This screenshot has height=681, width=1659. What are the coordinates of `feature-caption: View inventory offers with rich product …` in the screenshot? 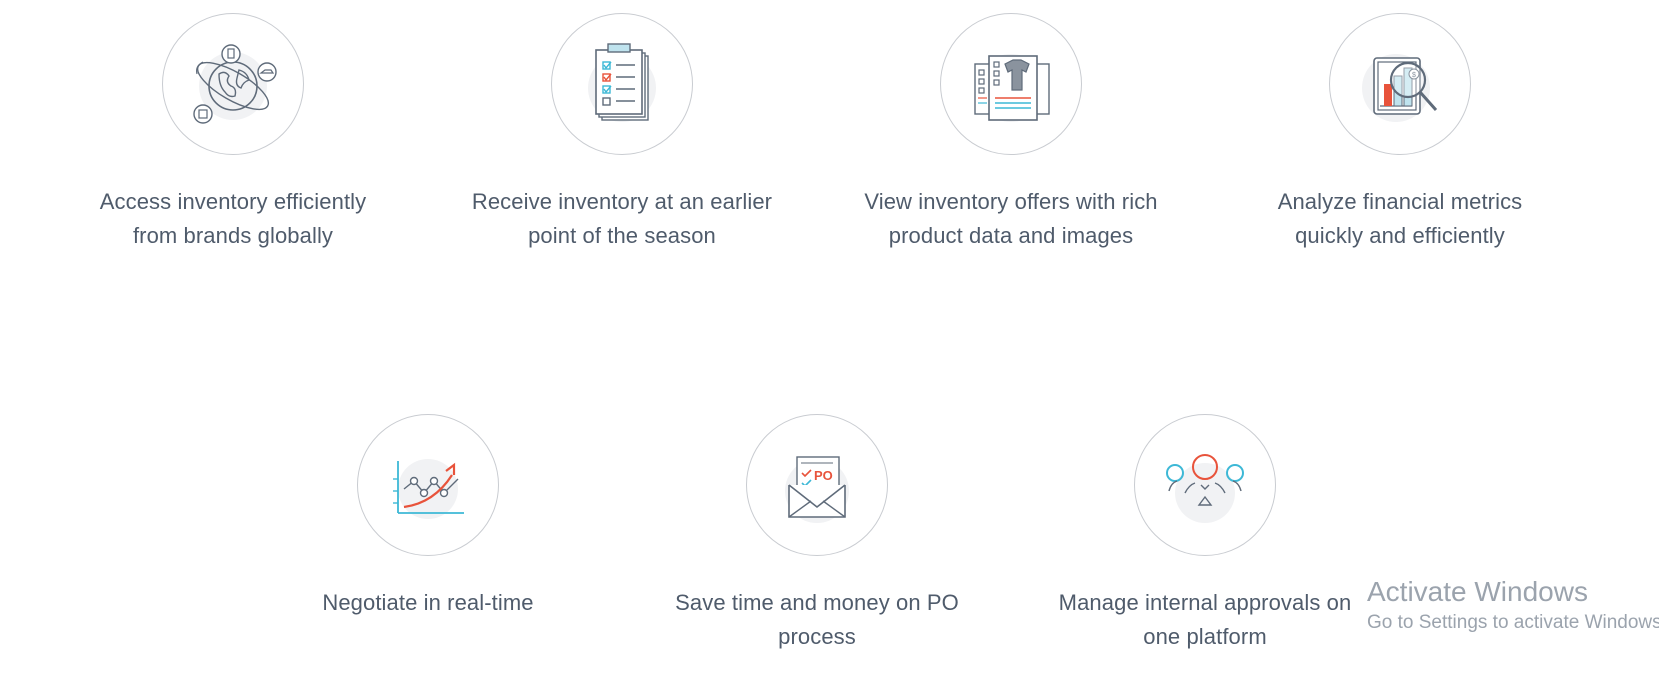 It's located at (1011, 218).